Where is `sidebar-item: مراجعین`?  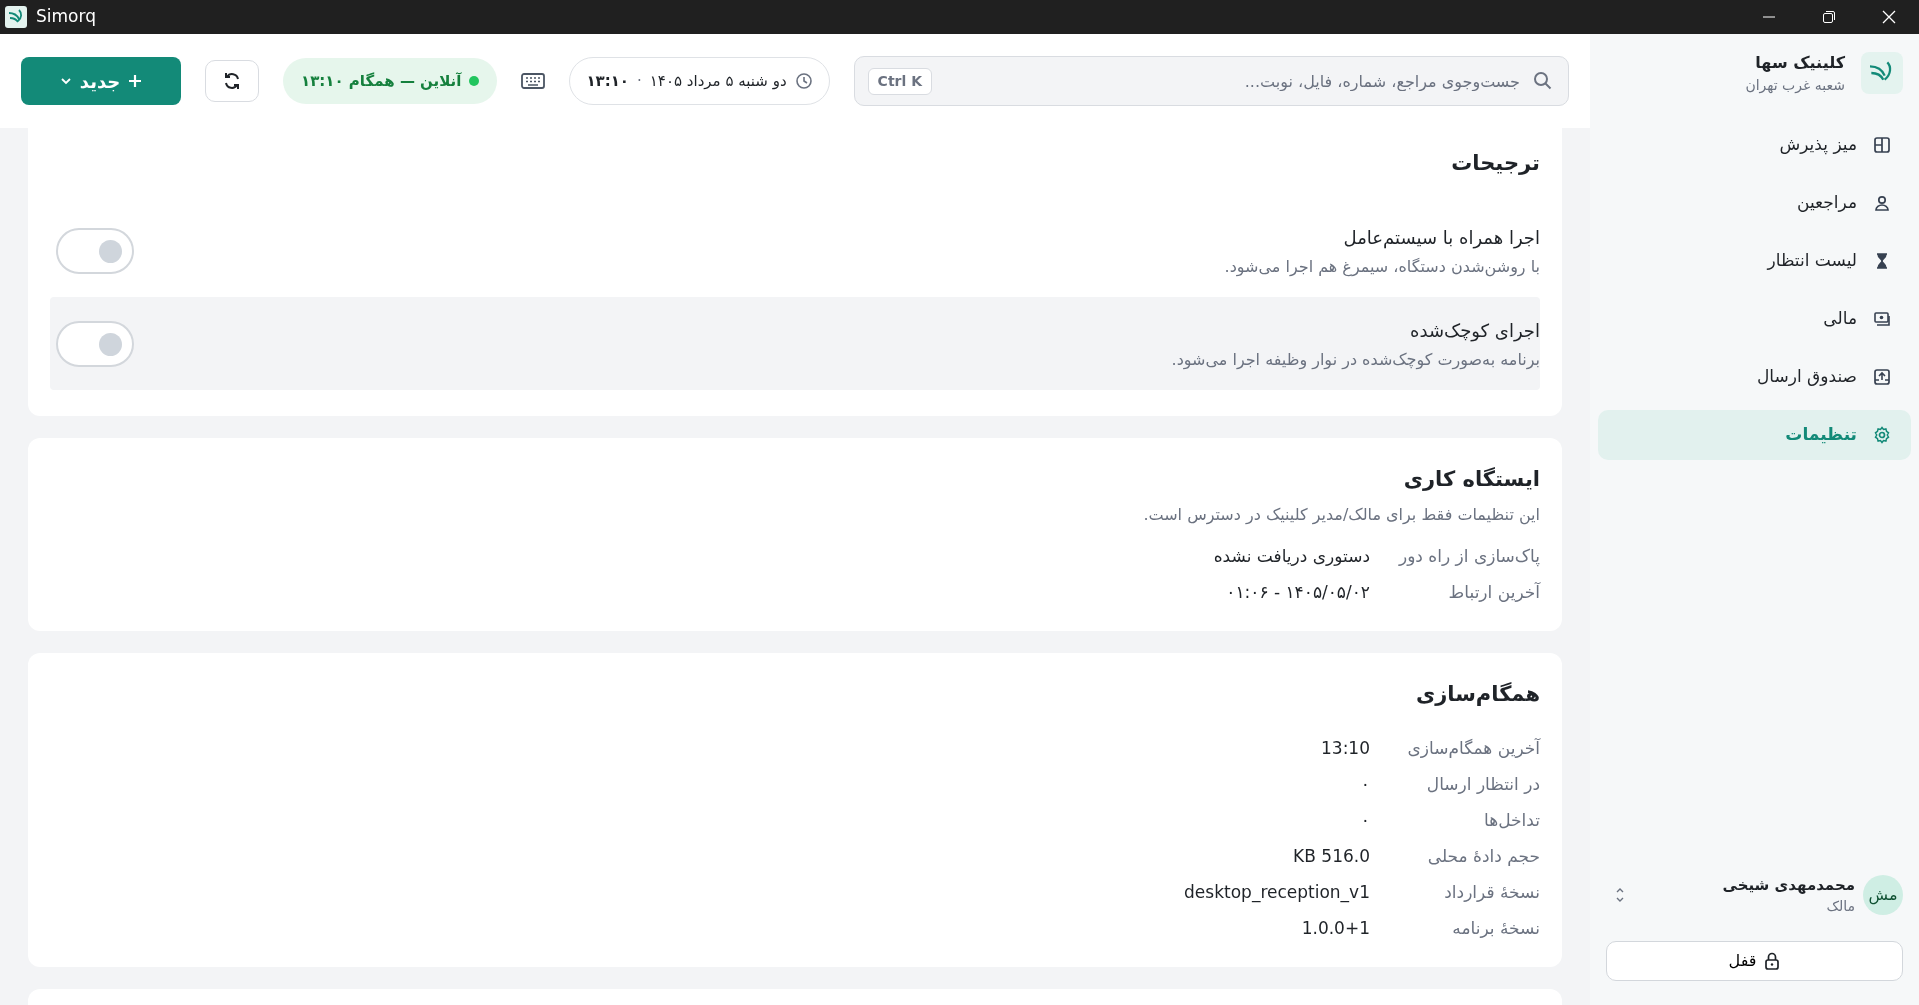 sidebar-item: مراجعین is located at coordinates (1754, 203).